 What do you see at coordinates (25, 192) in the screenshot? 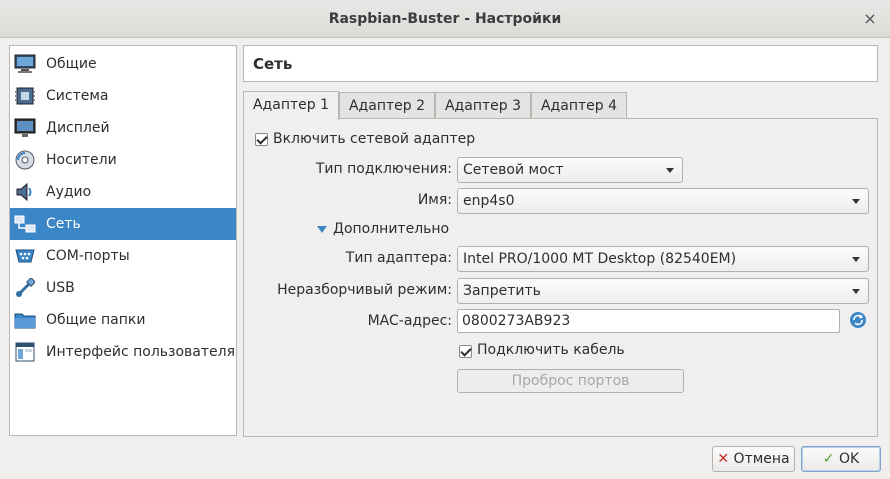
I see `speaker-icon` at bounding box center [25, 192].